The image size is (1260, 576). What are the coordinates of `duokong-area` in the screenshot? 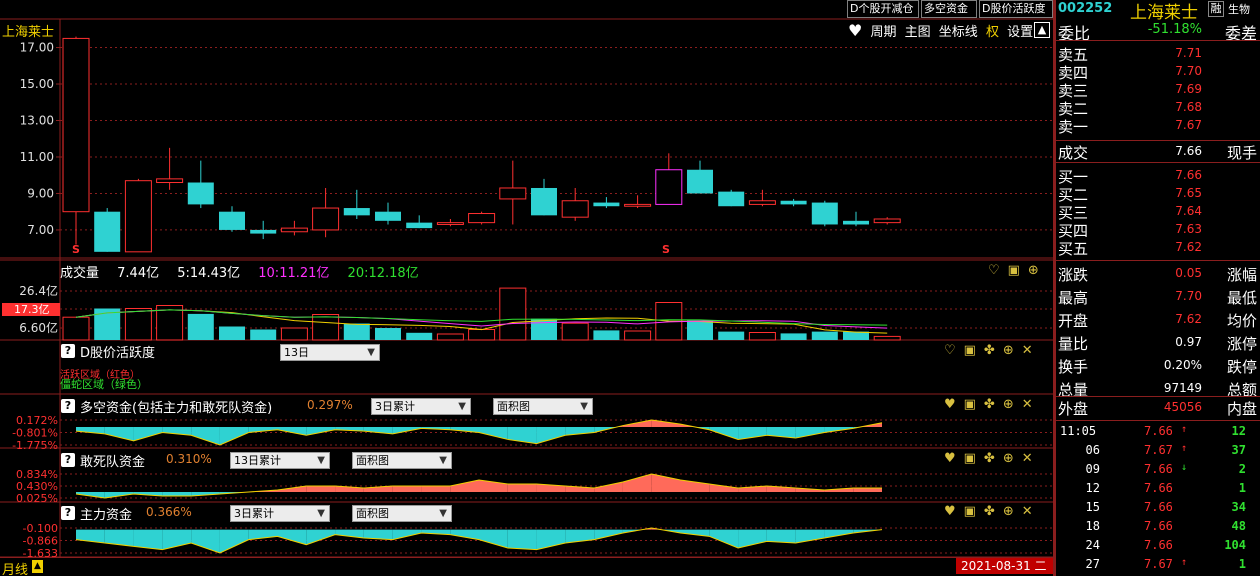 It's located at (479, 432).